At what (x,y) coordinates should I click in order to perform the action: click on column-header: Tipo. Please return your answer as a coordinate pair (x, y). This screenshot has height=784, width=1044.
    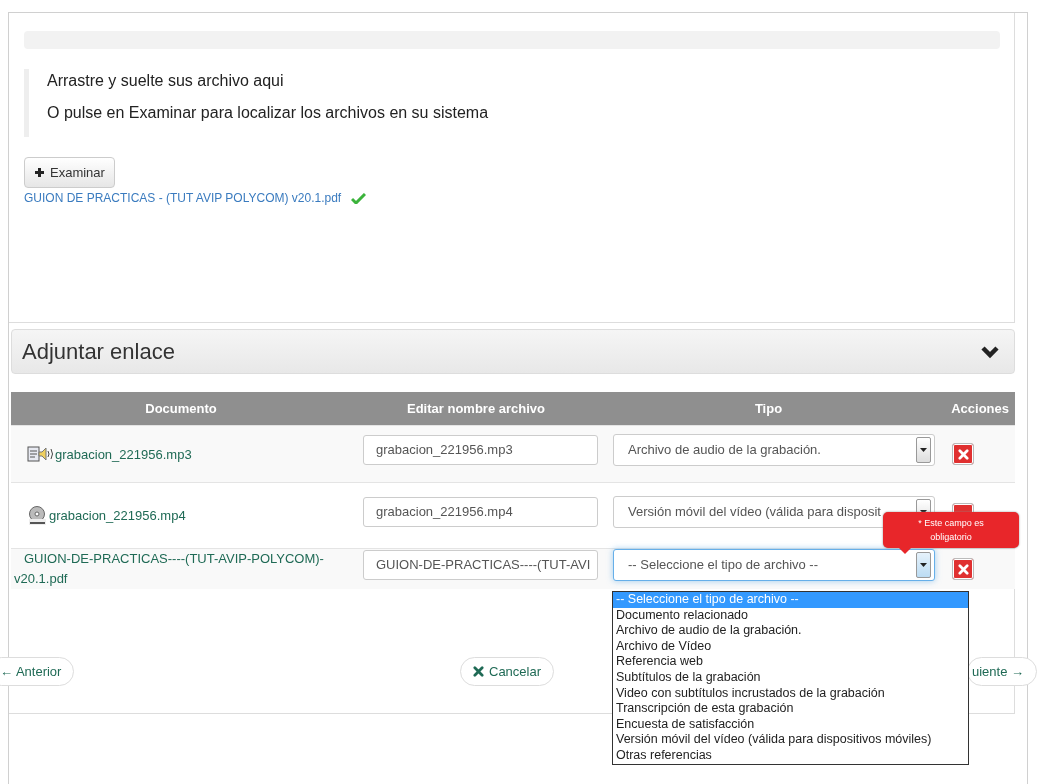
    Looking at the image, I should click on (768, 409).